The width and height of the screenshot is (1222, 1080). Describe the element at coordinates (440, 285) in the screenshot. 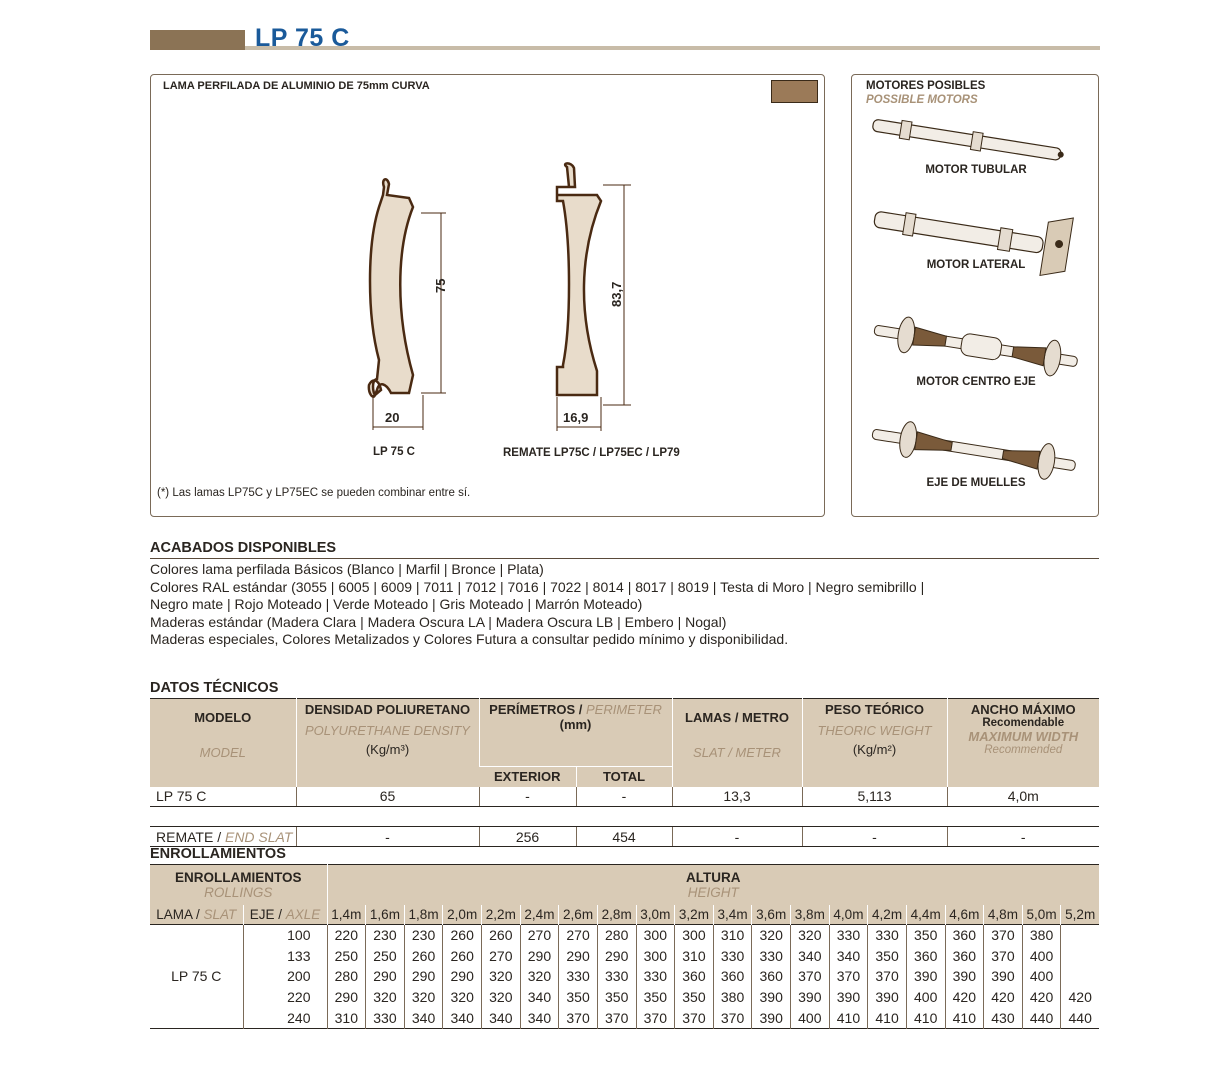

I see `slat-height-label: 75` at that location.